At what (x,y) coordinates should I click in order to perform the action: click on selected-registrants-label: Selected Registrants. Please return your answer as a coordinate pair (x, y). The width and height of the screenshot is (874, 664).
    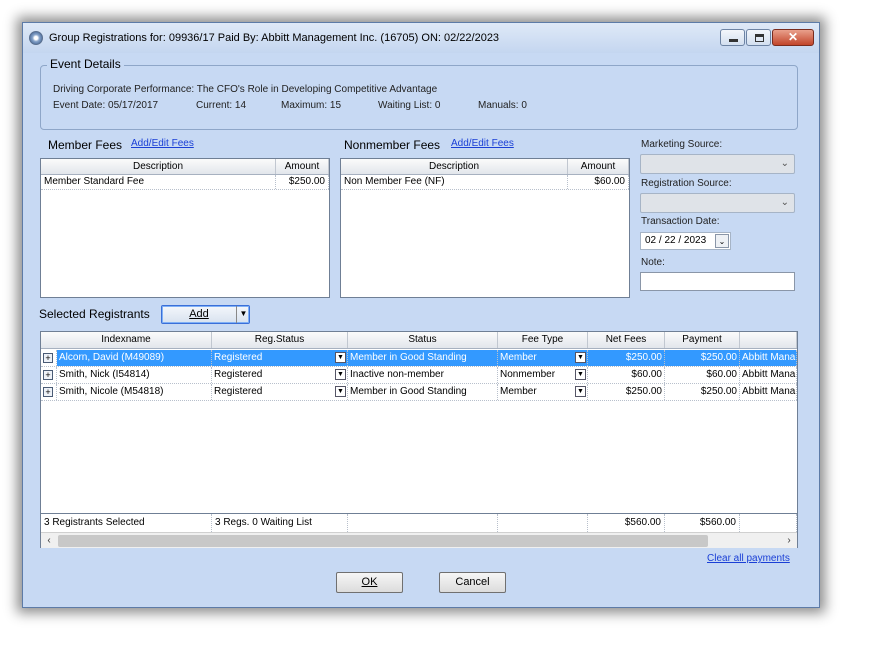
    Looking at the image, I should click on (94, 314).